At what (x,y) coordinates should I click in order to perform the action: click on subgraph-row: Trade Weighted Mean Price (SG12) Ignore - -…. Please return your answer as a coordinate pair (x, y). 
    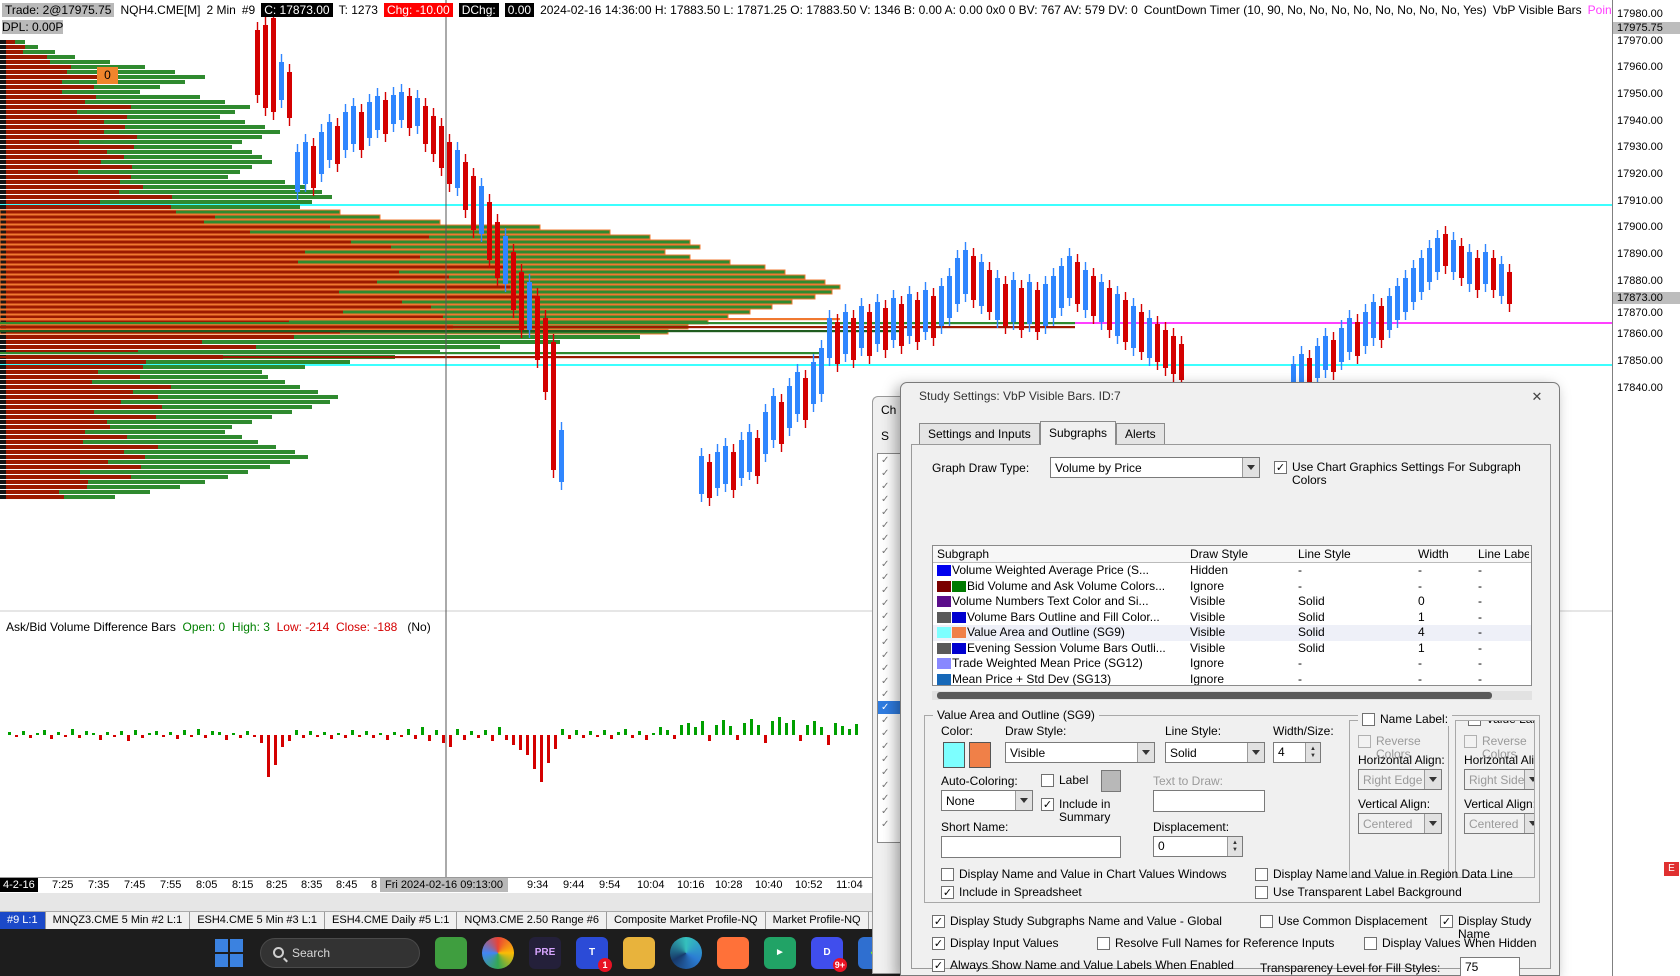
    Looking at the image, I should click on (1232, 664).